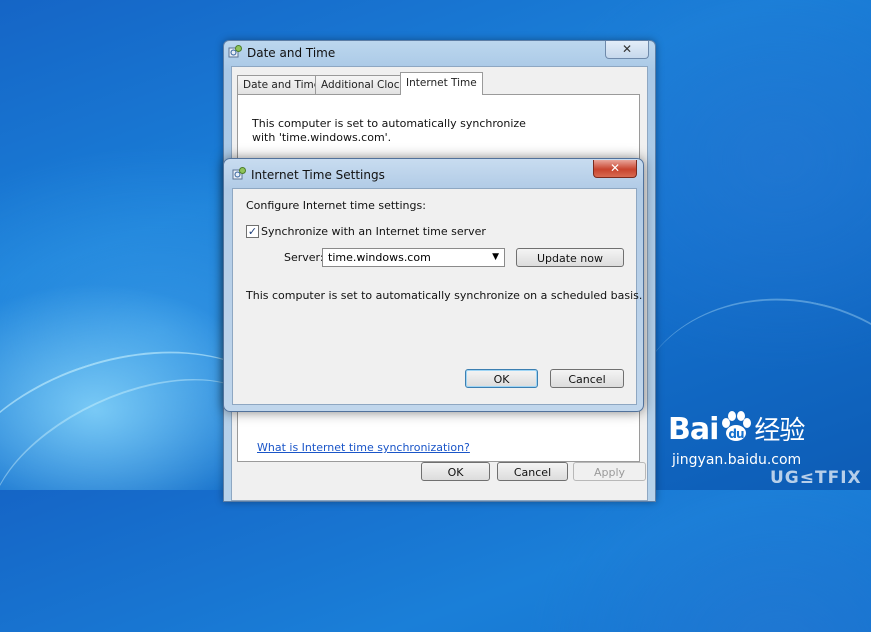 The image size is (871, 632). Describe the element at coordinates (373, 231) in the screenshot. I see `sync-checkbox-label: Synchronize with an Internet time server` at that location.